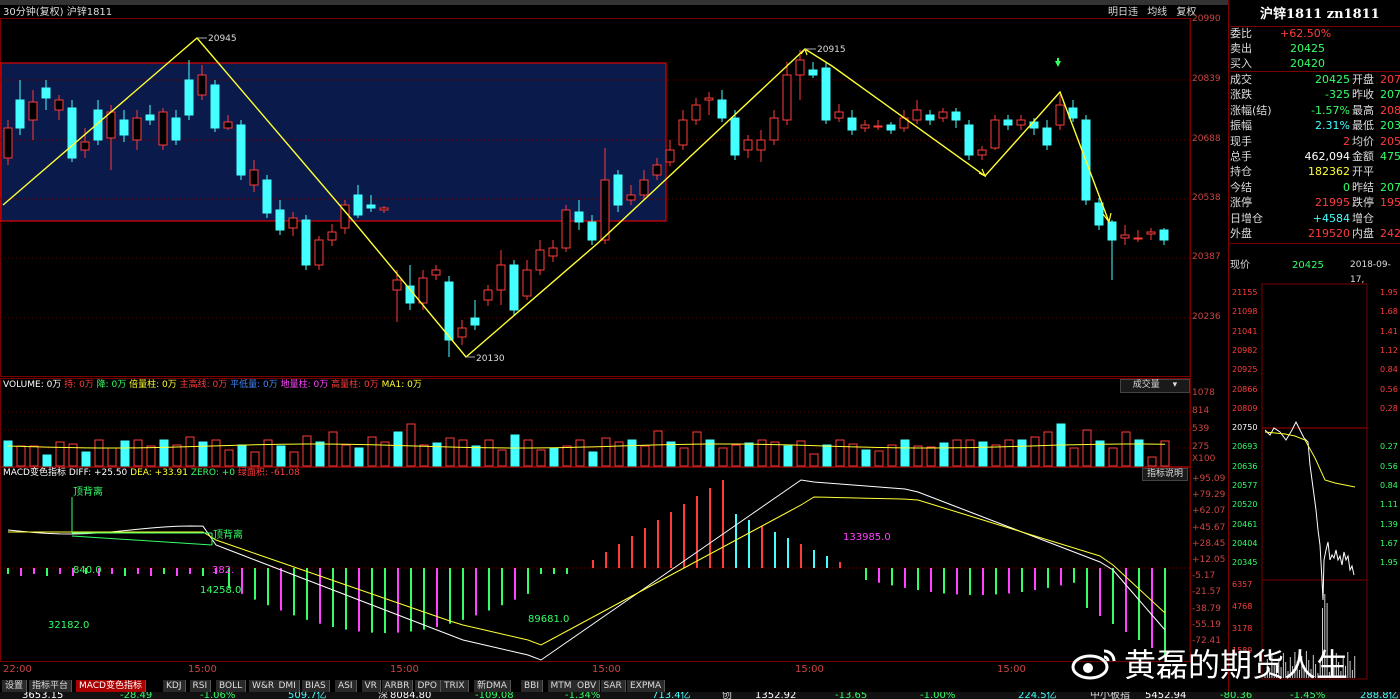 This screenshot has height=699, width=1400. I want to click on status-item: -109.08, so click(494, 695).